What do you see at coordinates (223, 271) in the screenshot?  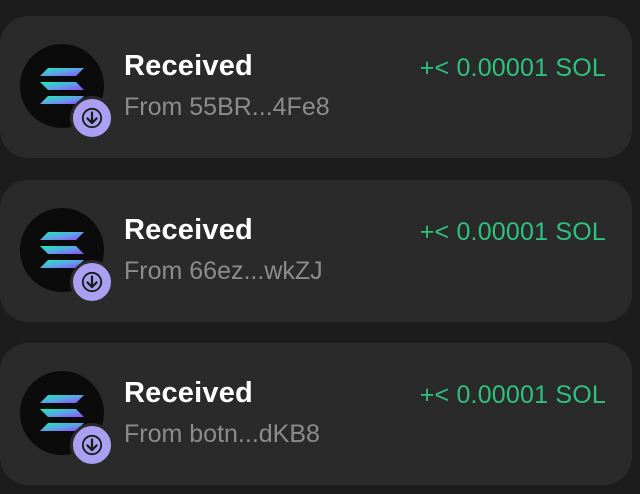 I see `transaction-sender: From 66ez...wkZJ` at bounding box center [223, 271].